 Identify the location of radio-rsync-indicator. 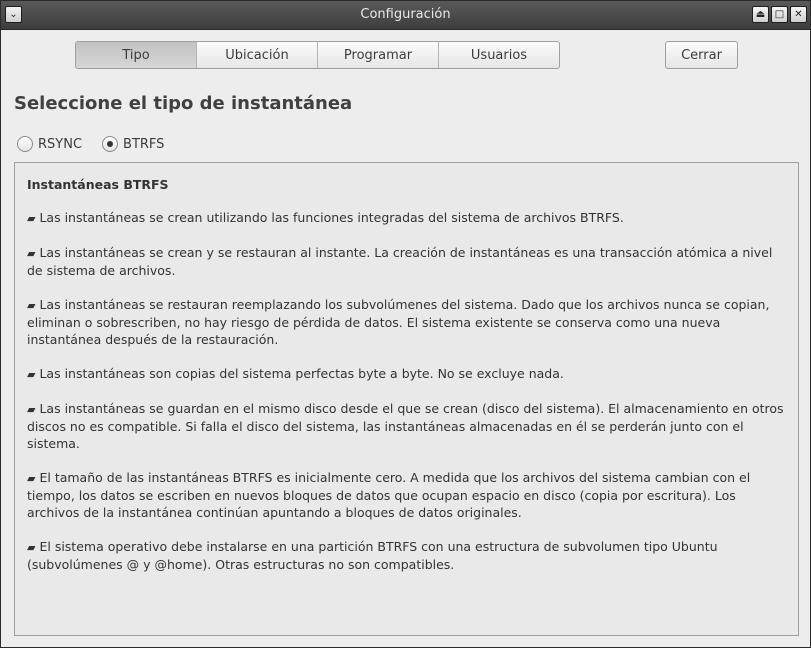
(25, 144).